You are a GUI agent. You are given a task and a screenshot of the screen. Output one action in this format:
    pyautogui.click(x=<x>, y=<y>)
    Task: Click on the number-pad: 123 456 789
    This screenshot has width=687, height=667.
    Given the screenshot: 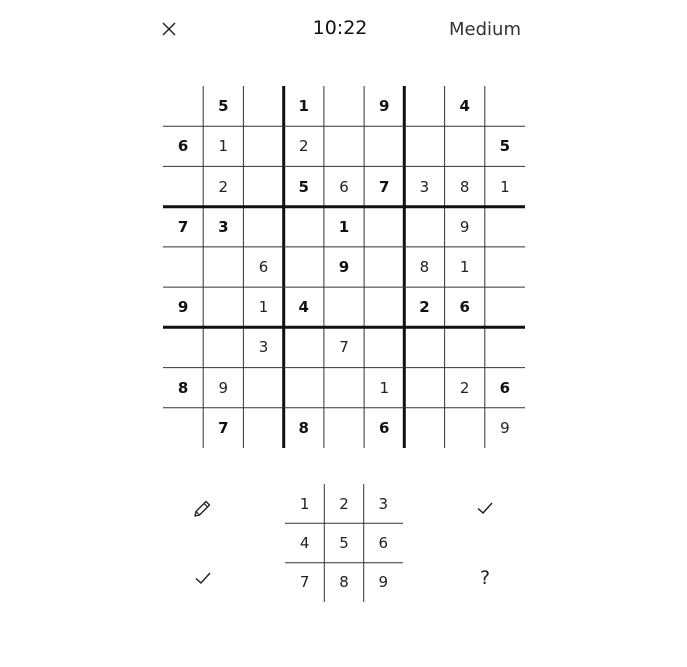 What is the action you would take?
    pyautogui.click(x=344, y=543)
    